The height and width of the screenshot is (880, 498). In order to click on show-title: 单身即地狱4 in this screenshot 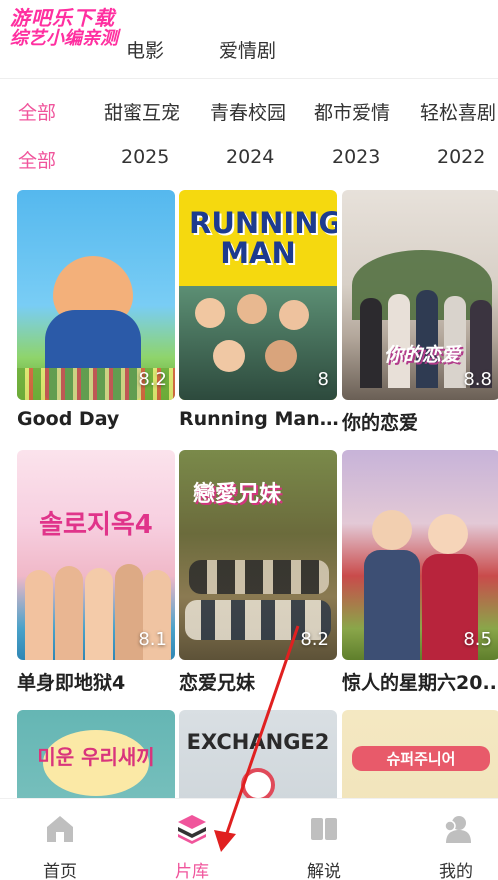, I will do `click(99, 681)`.